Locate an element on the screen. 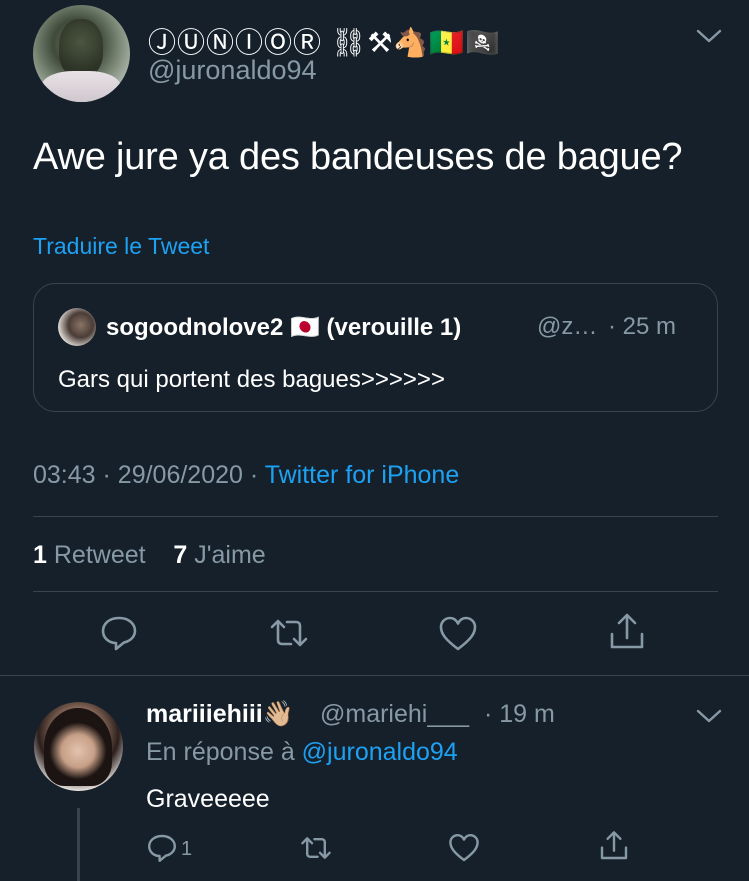  reply-author-handle: @mariehi___ is located at coordinates (394, 714).